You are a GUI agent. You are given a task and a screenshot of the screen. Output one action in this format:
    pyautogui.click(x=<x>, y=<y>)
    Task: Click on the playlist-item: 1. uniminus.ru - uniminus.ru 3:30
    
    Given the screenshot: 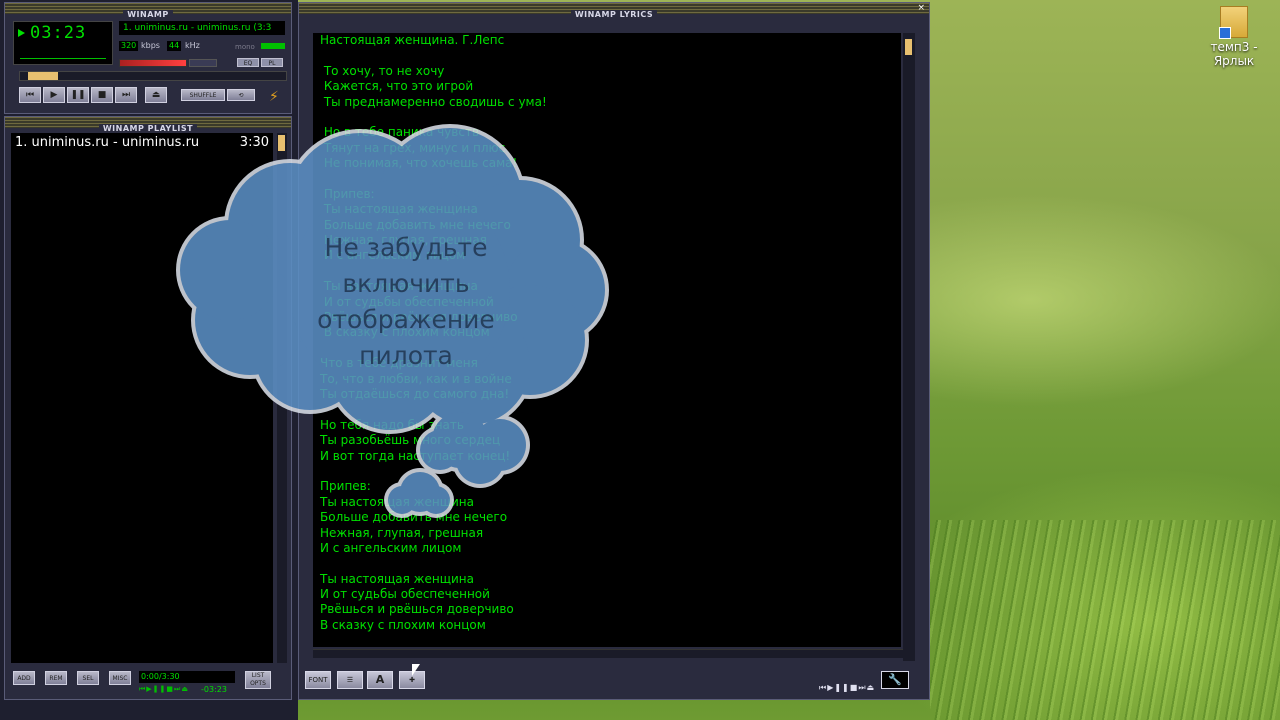 What is the action you would take?
    pyautogui.click(x=142, y=143)
    